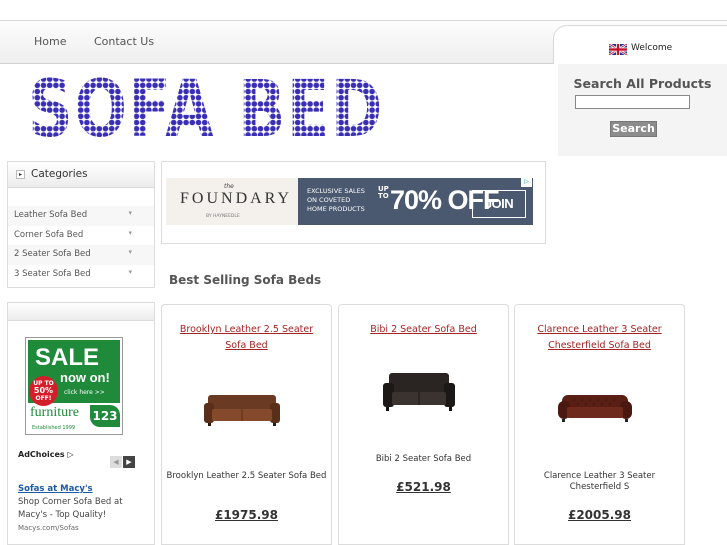  Describe the element at coordinates (423, 330) in the screenshot. I see `product-title-link: Bibi 2 Seater Sofa Bed` at that location.